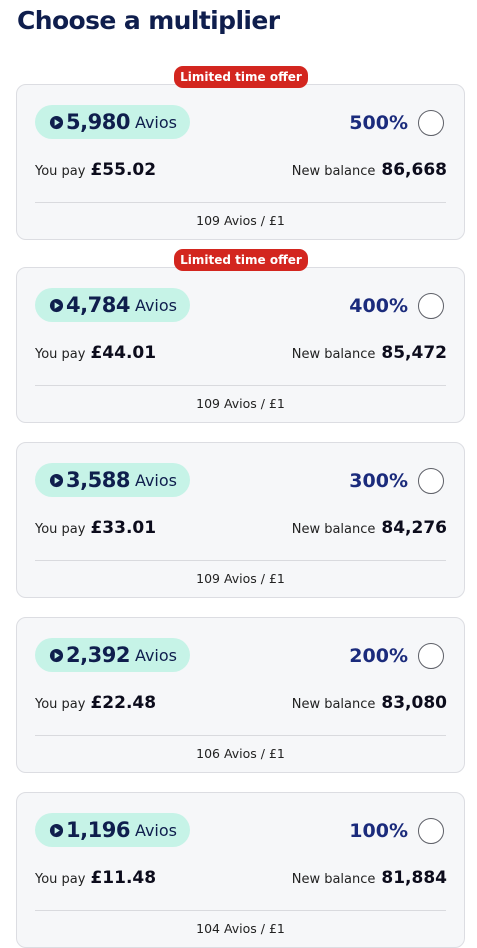 The image size is (477, 948). I want to click on avios-amount-pill: 2,392 Avios, so click(112, 655).